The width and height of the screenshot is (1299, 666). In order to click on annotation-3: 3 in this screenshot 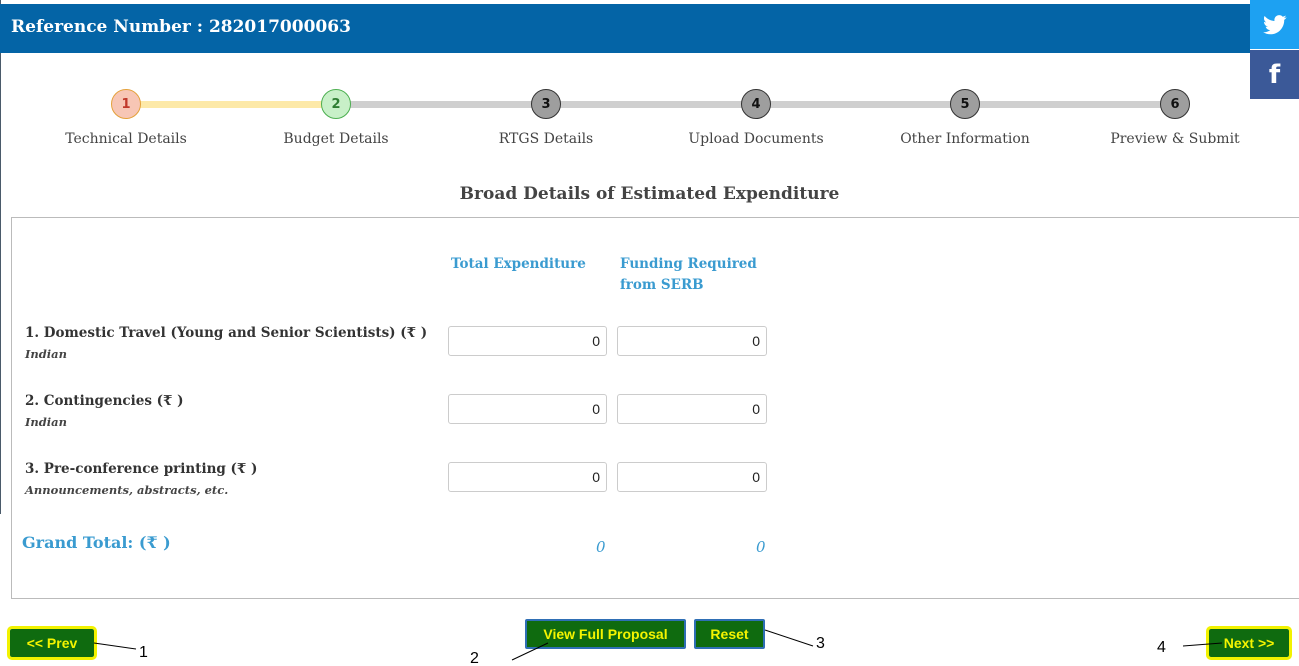, I will do `click(820, 643)`.